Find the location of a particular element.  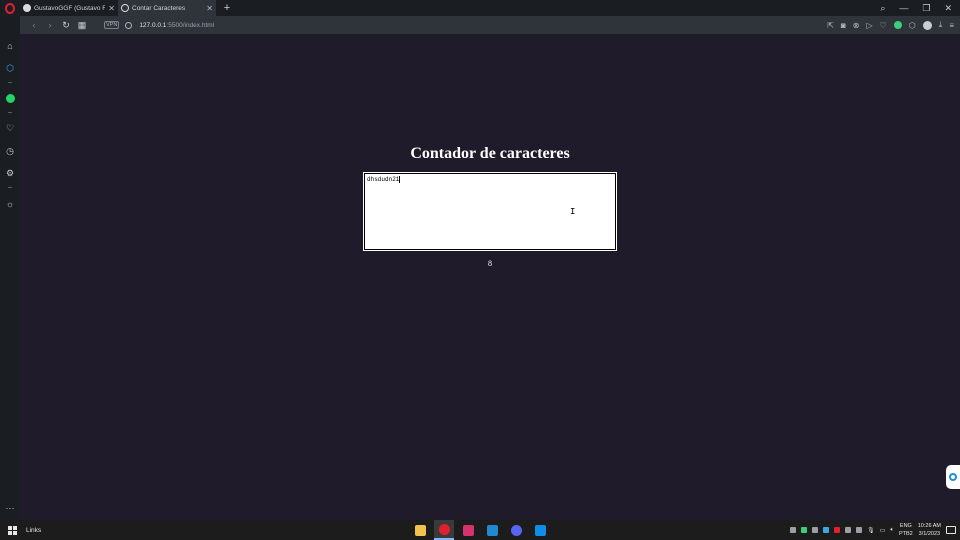

text-caret is located at coordinates (400, 179).